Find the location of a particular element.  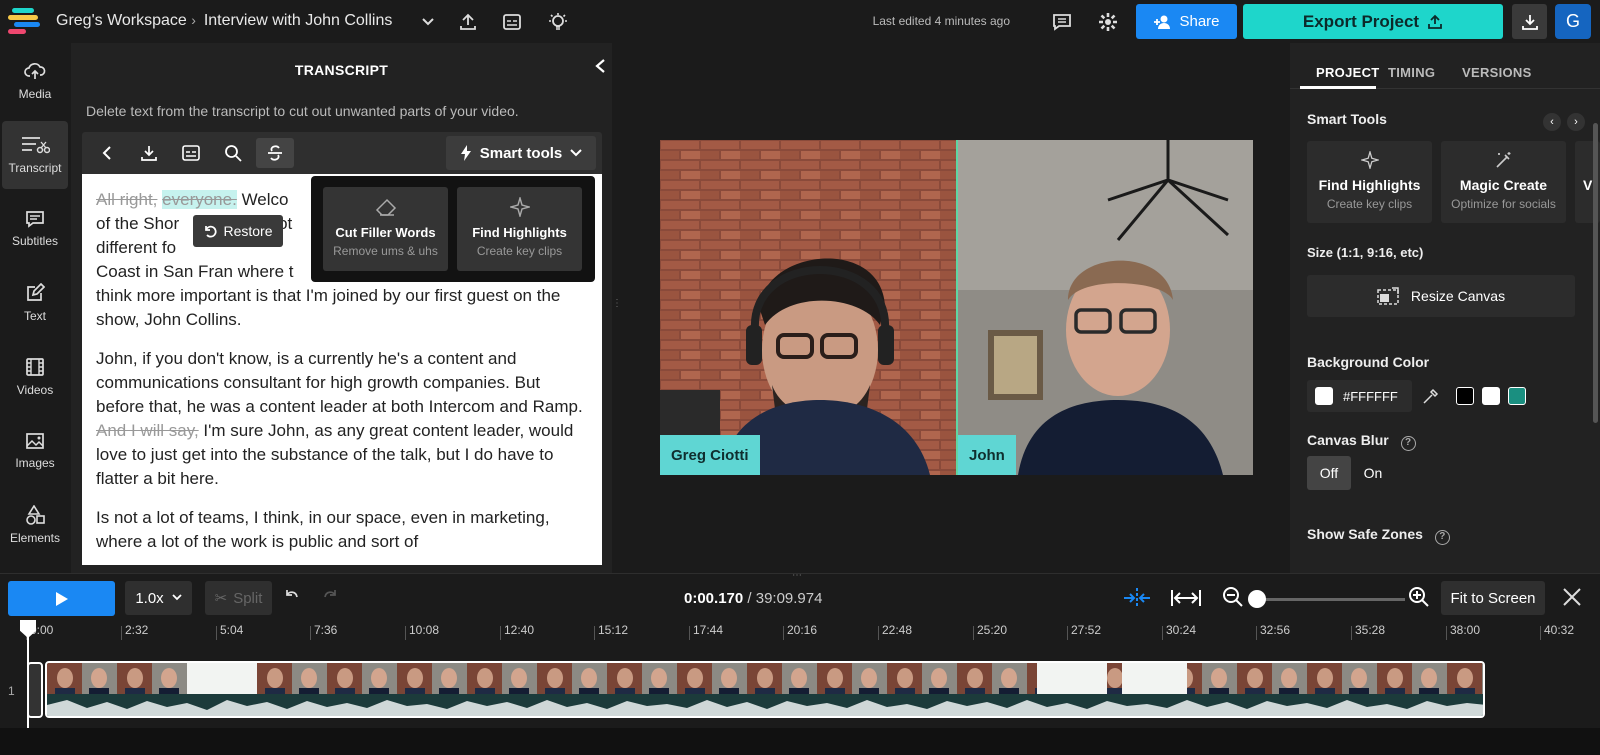

timeline-resize-handle: ⋯ is located at coordinates (797, 575).